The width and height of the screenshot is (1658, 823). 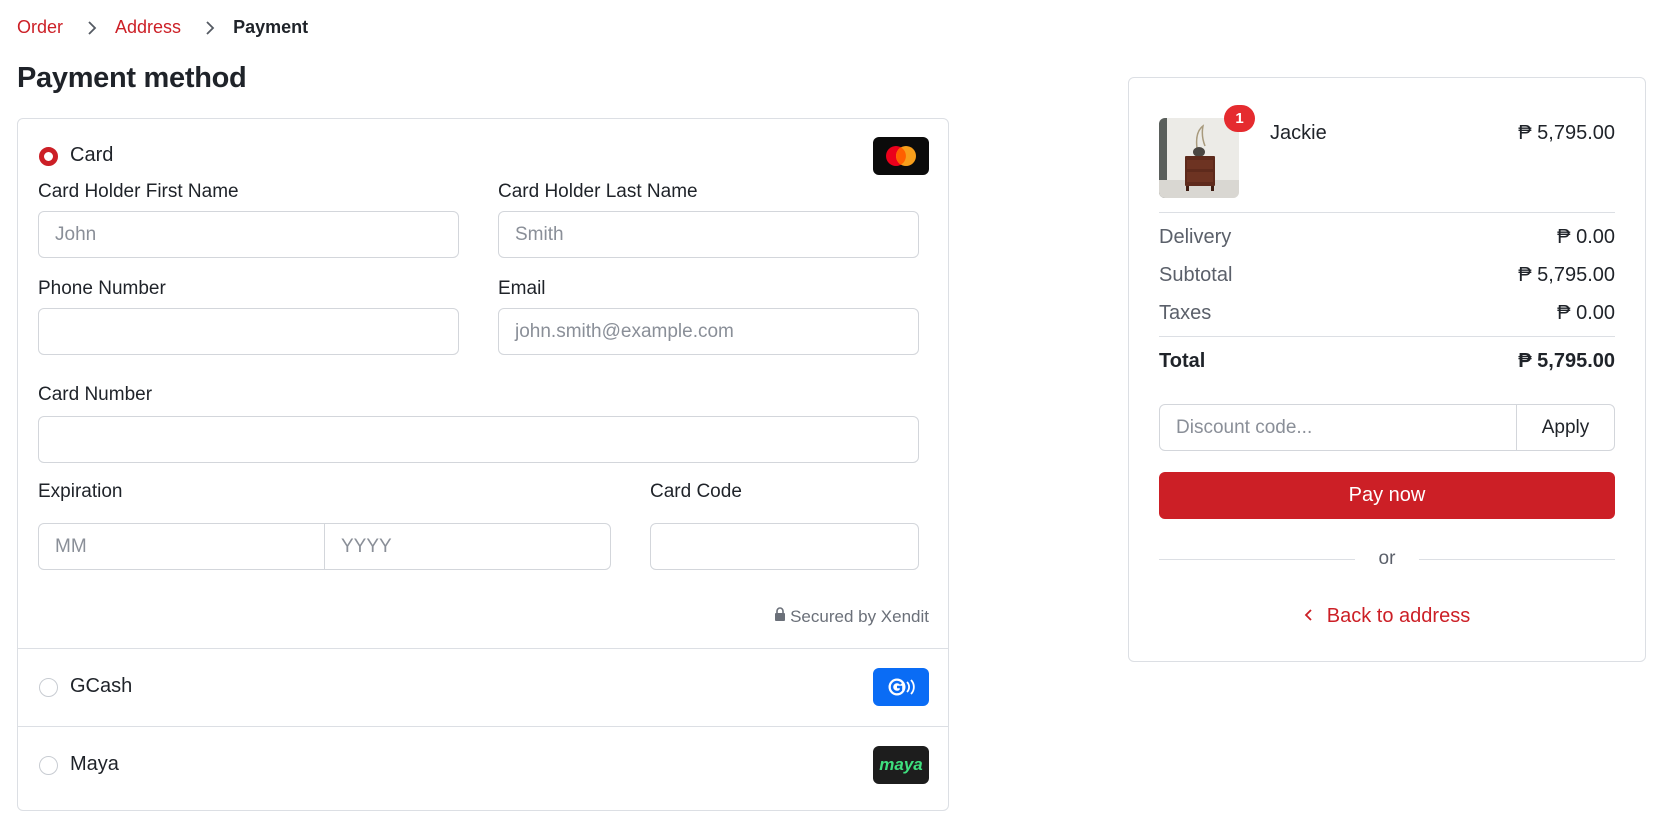 I want to click on last-name-placeholder: Smith, so click(x=539, y=234).